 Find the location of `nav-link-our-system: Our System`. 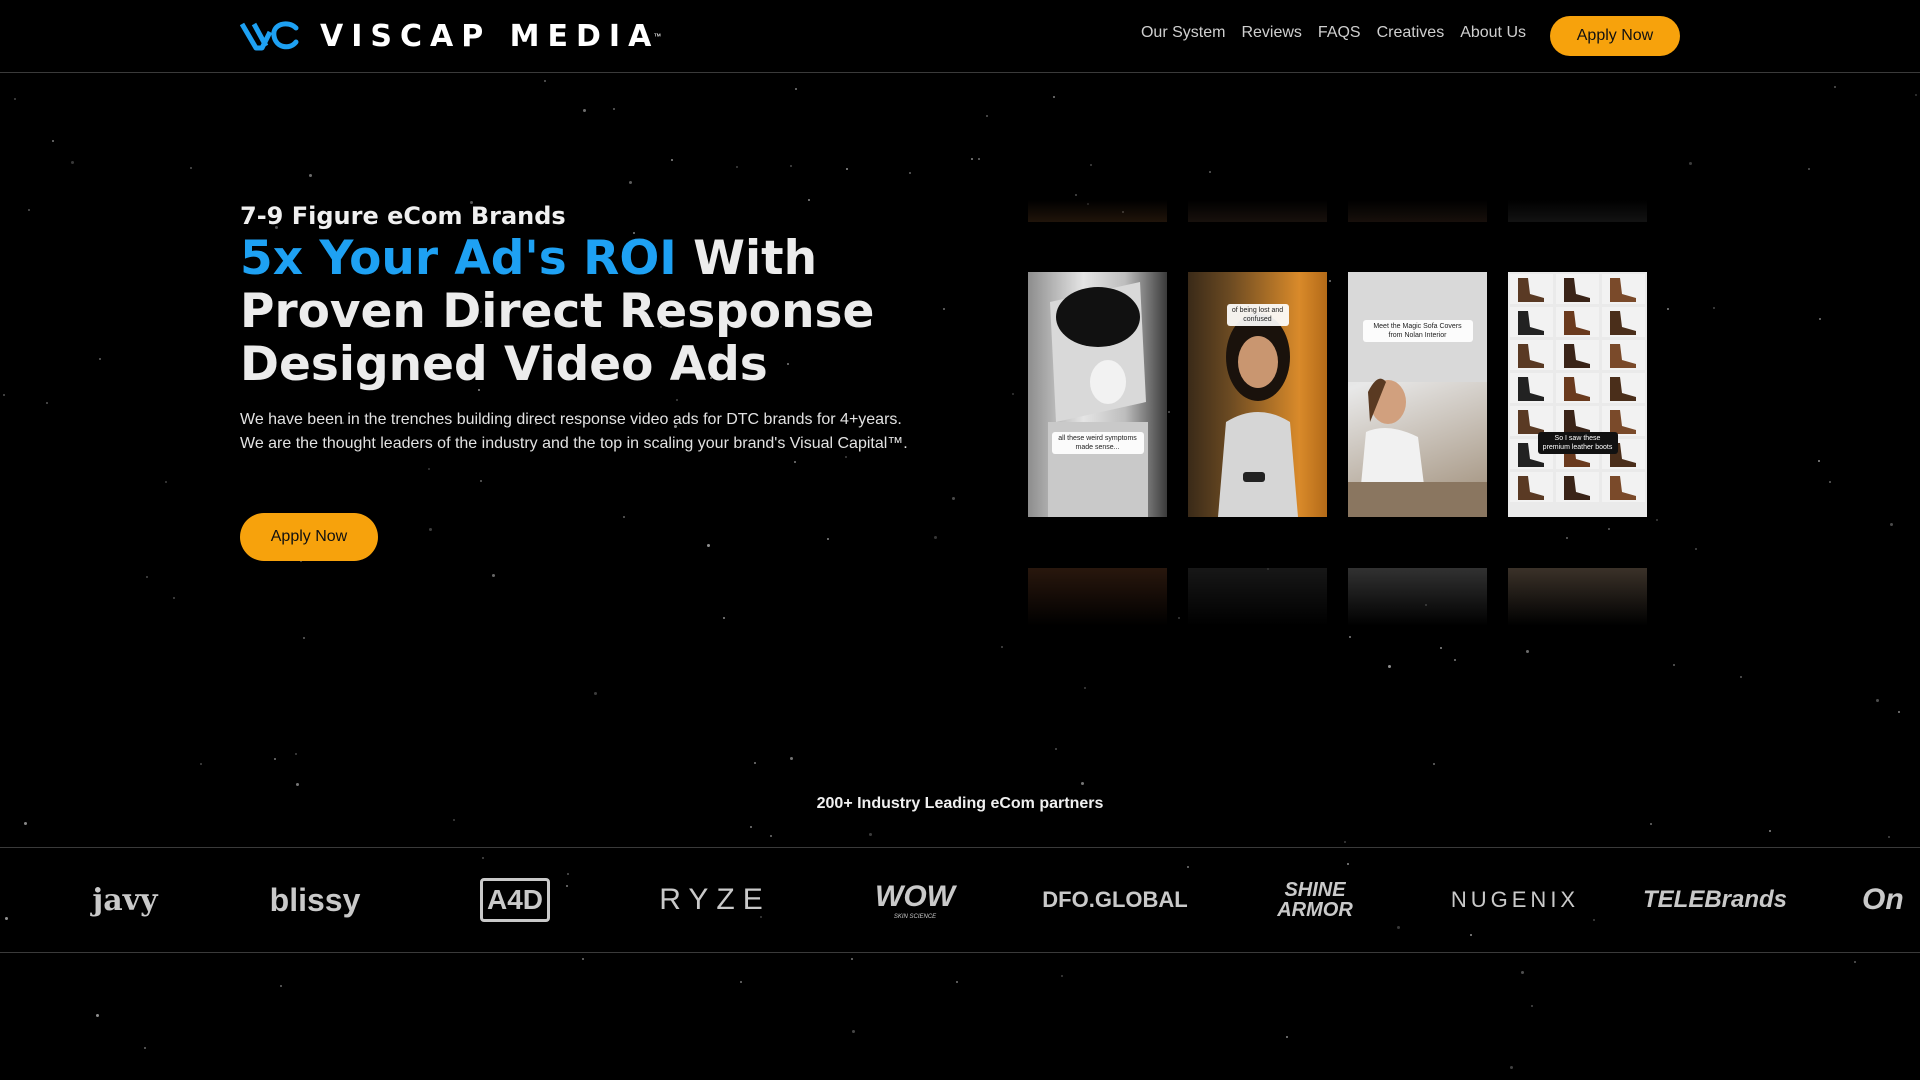

nav-link-our-system: Our System is located at coordinates (1183, 33).